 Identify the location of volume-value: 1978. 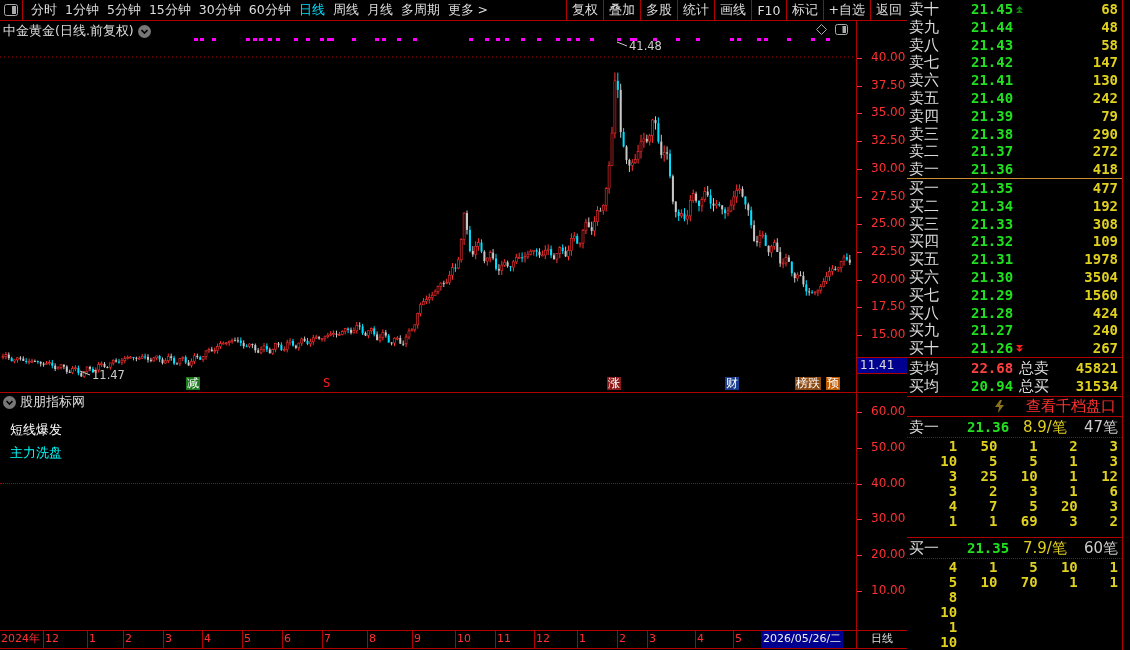
(1100, 259).